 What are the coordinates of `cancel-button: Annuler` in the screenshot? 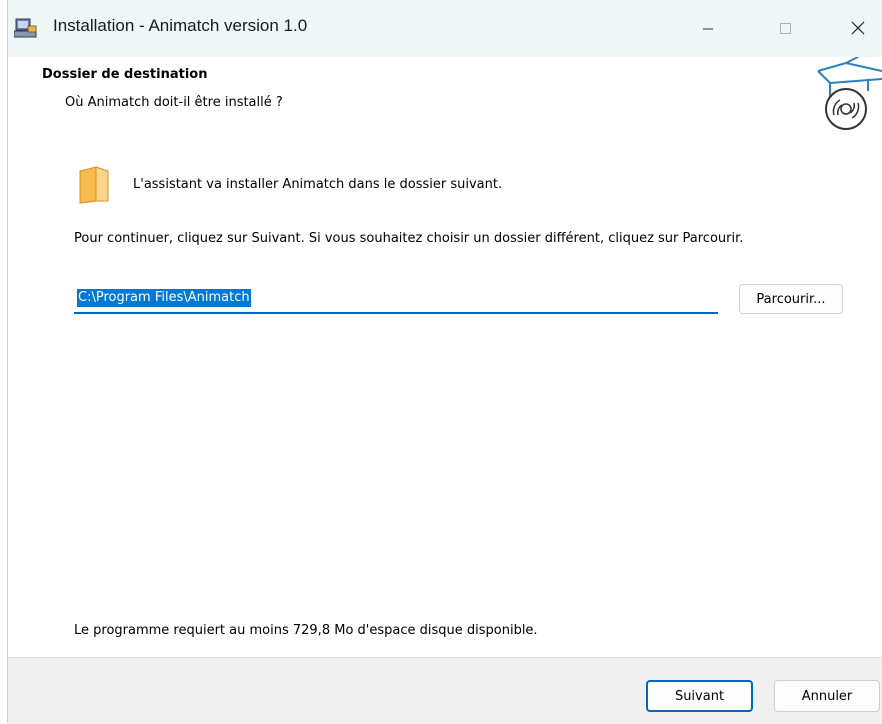 It's located at (827, 696).